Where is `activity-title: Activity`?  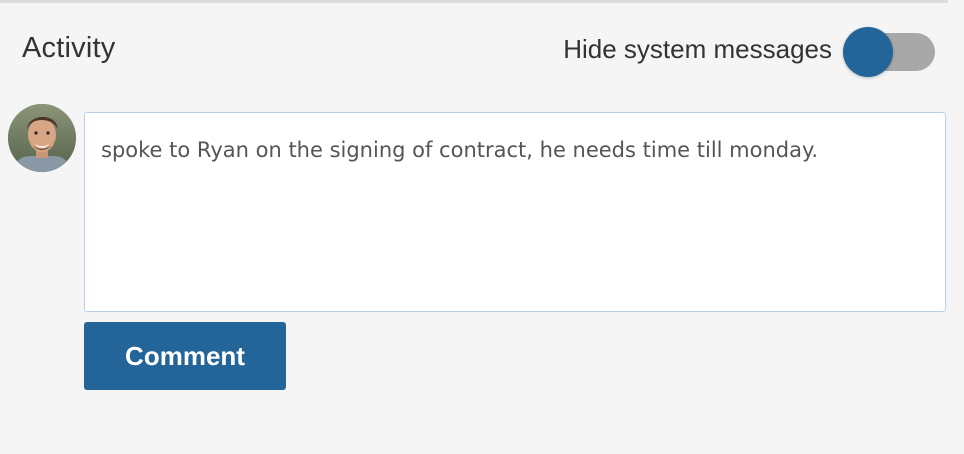
activity-title: Activity is located at coordinates (69, 48).